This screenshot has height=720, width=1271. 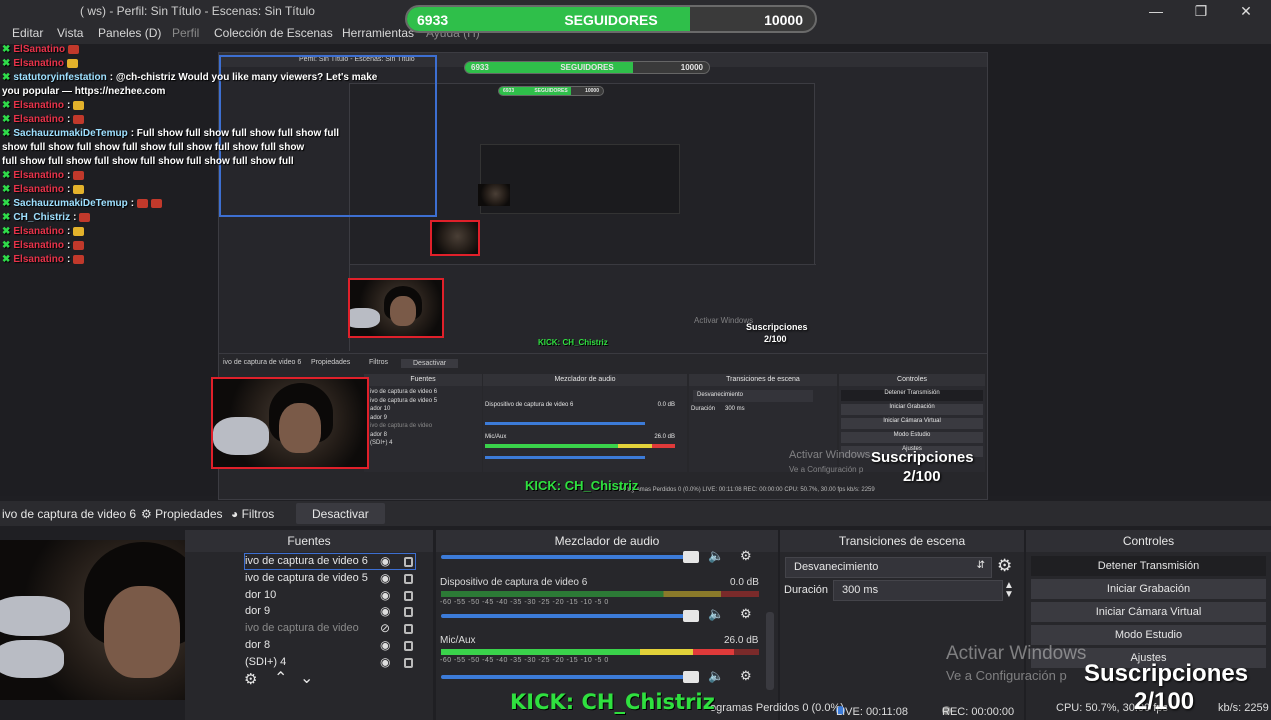 What do you see at coordinates (379, 434) in the screenshot?
I see `nested-source-item: ador 8` at bounding box center [379, 434].